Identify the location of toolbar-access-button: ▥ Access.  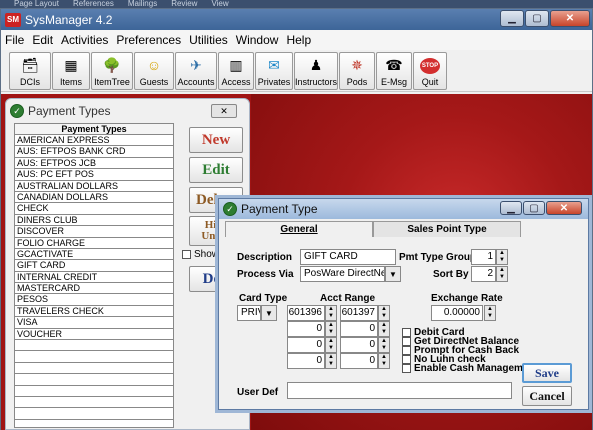
(236, 71).